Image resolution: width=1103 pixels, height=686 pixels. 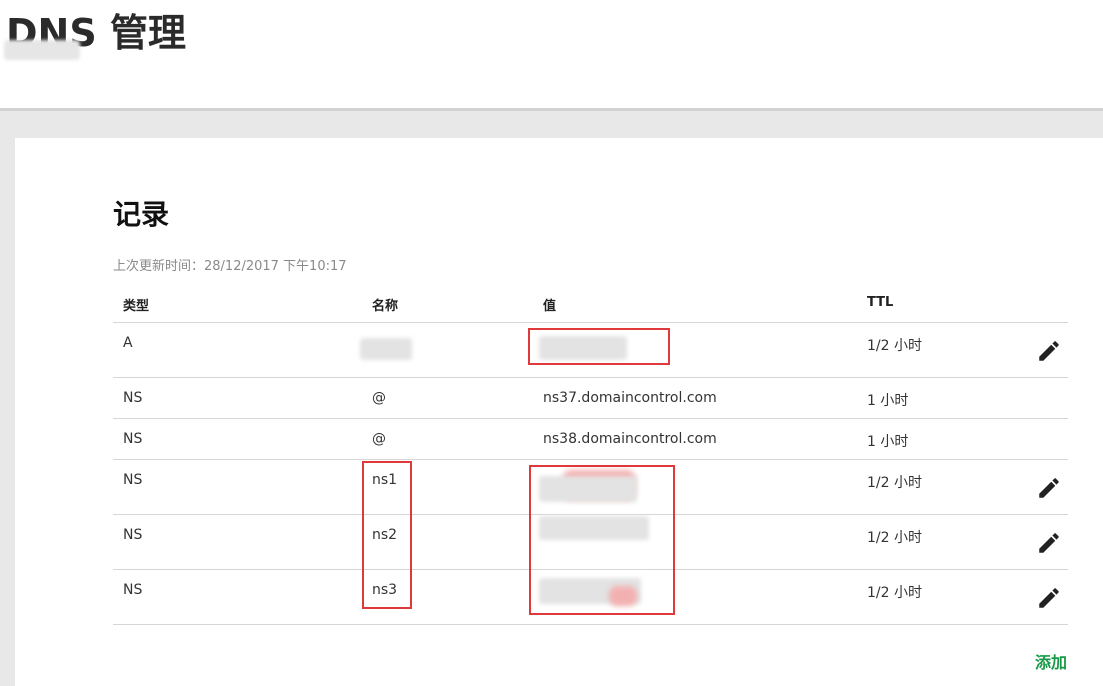 What do you see at coordinates (630, 439) in the screenshot?
I see `record-value: ns38.domaincontrol.com` at bounding box center [630, 439].